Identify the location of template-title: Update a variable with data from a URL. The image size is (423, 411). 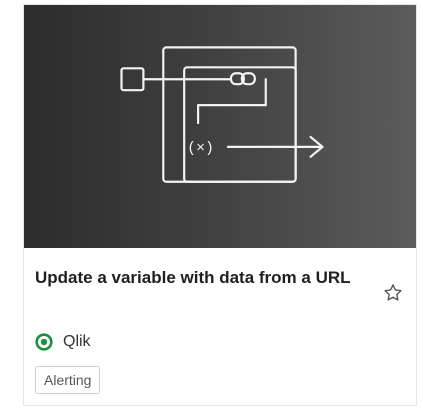
(195, 278).